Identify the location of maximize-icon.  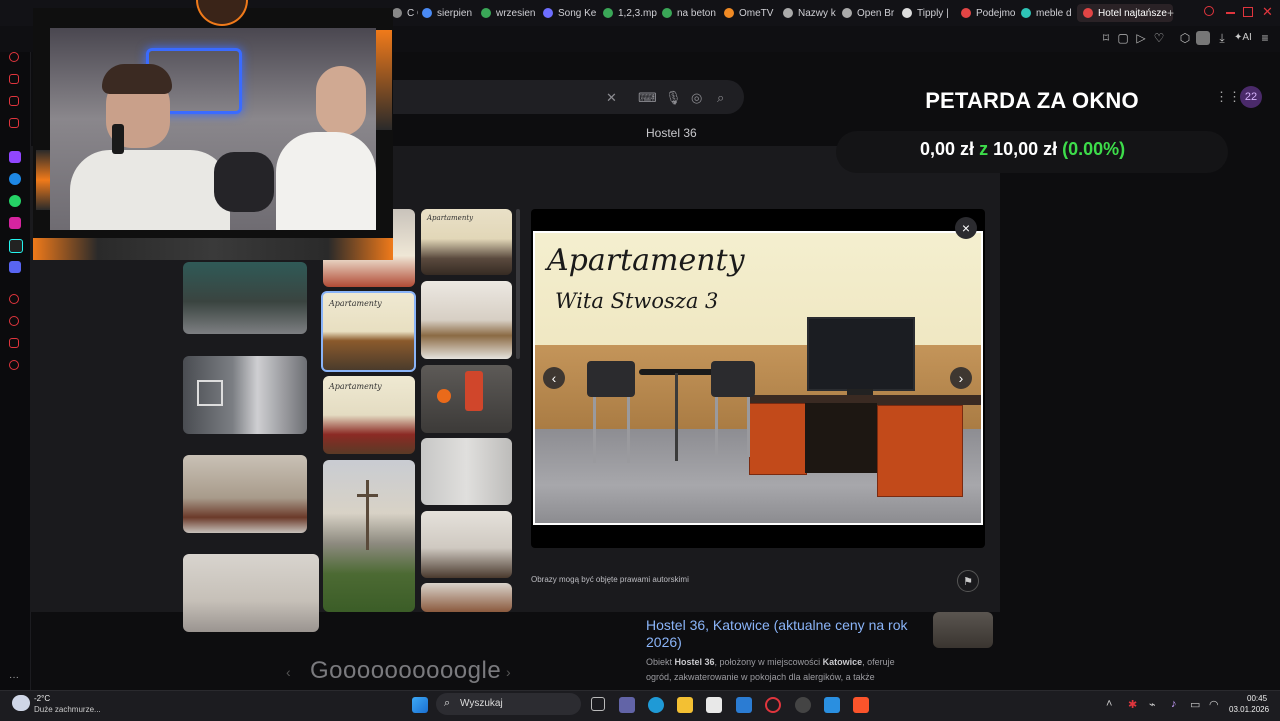
(1248, 12).